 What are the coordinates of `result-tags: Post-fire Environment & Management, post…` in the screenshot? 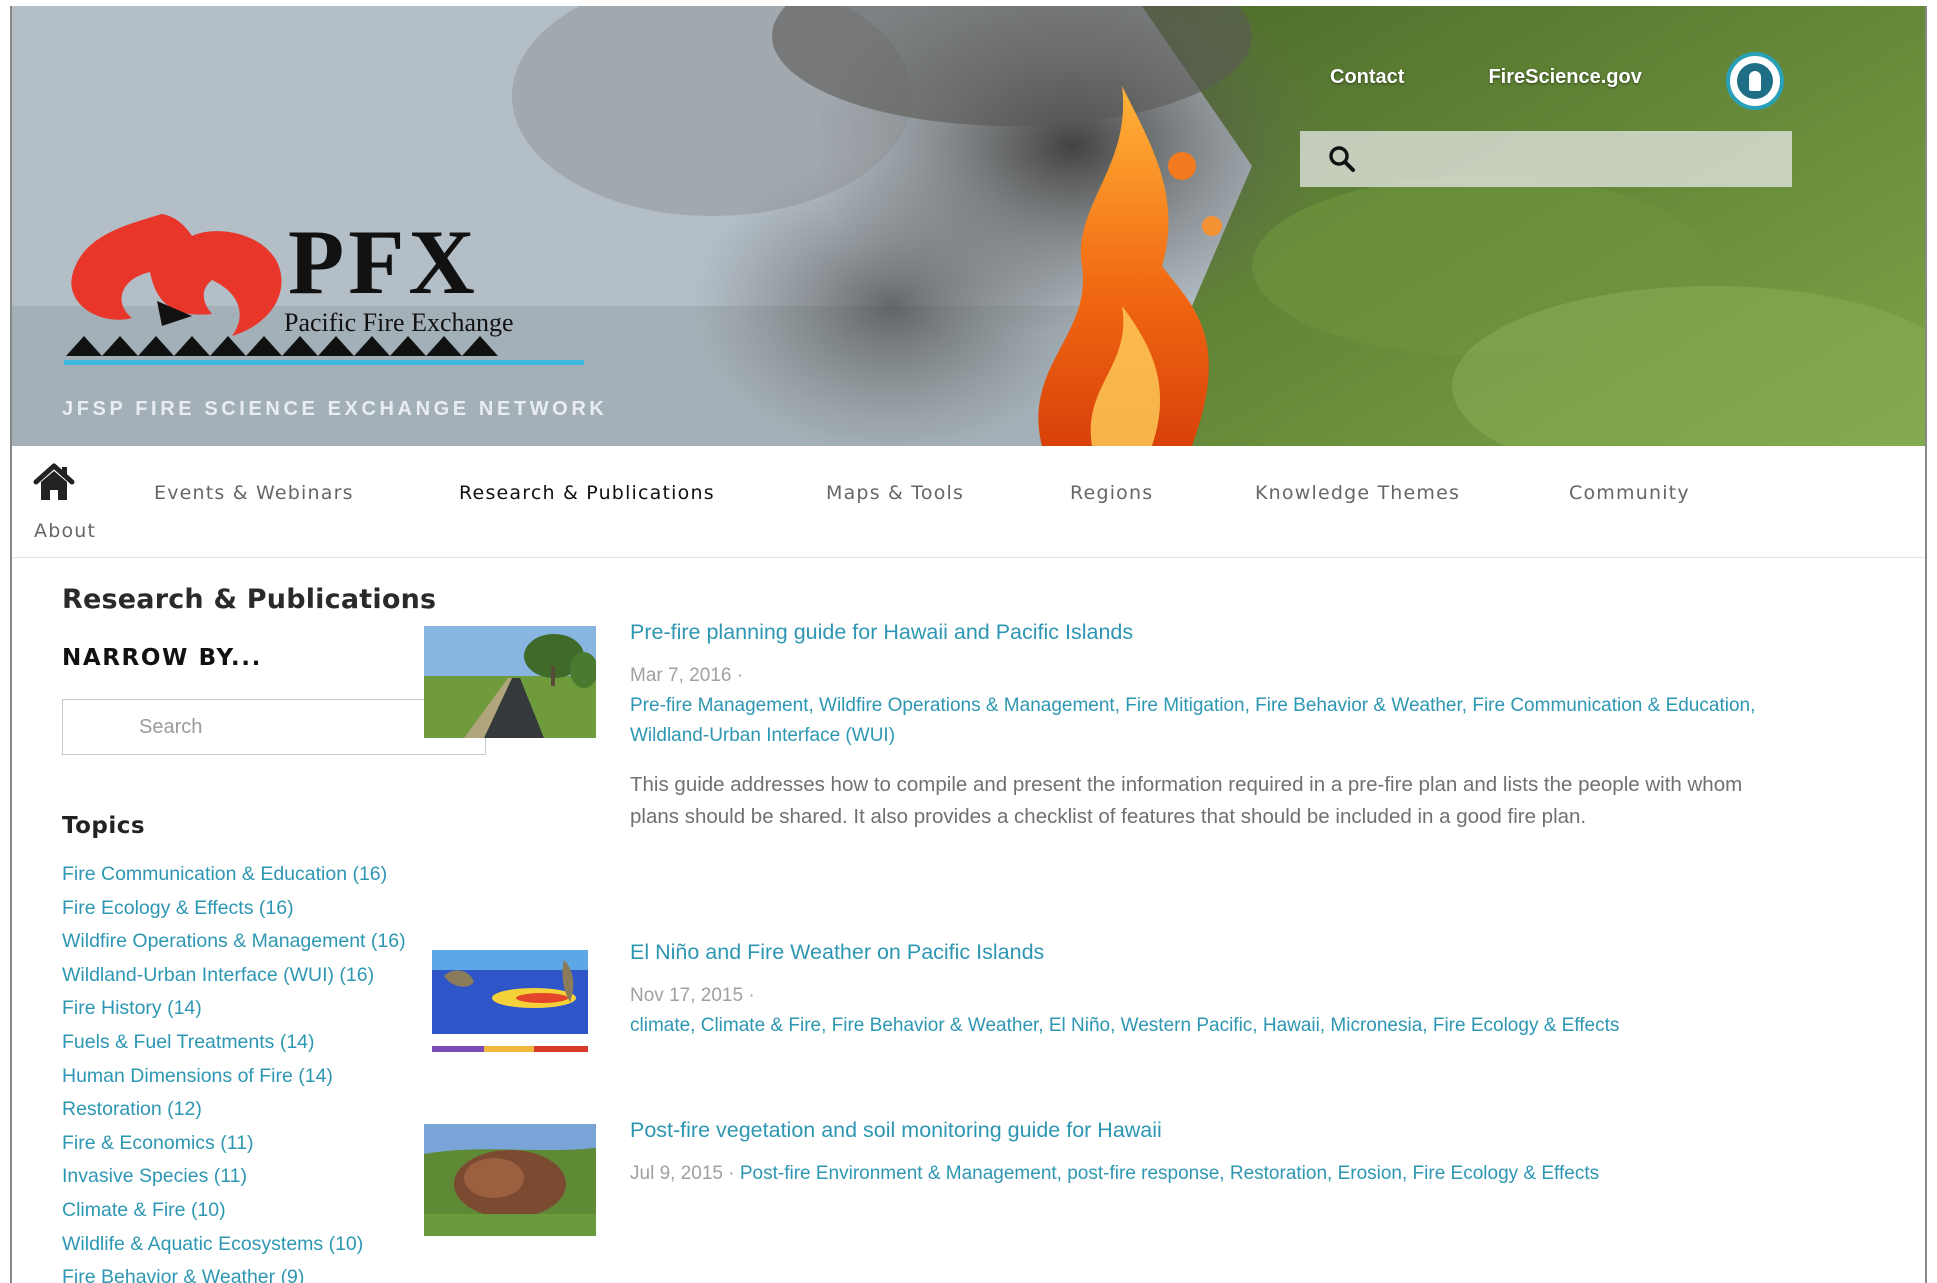 It's located at (1169, 1173).